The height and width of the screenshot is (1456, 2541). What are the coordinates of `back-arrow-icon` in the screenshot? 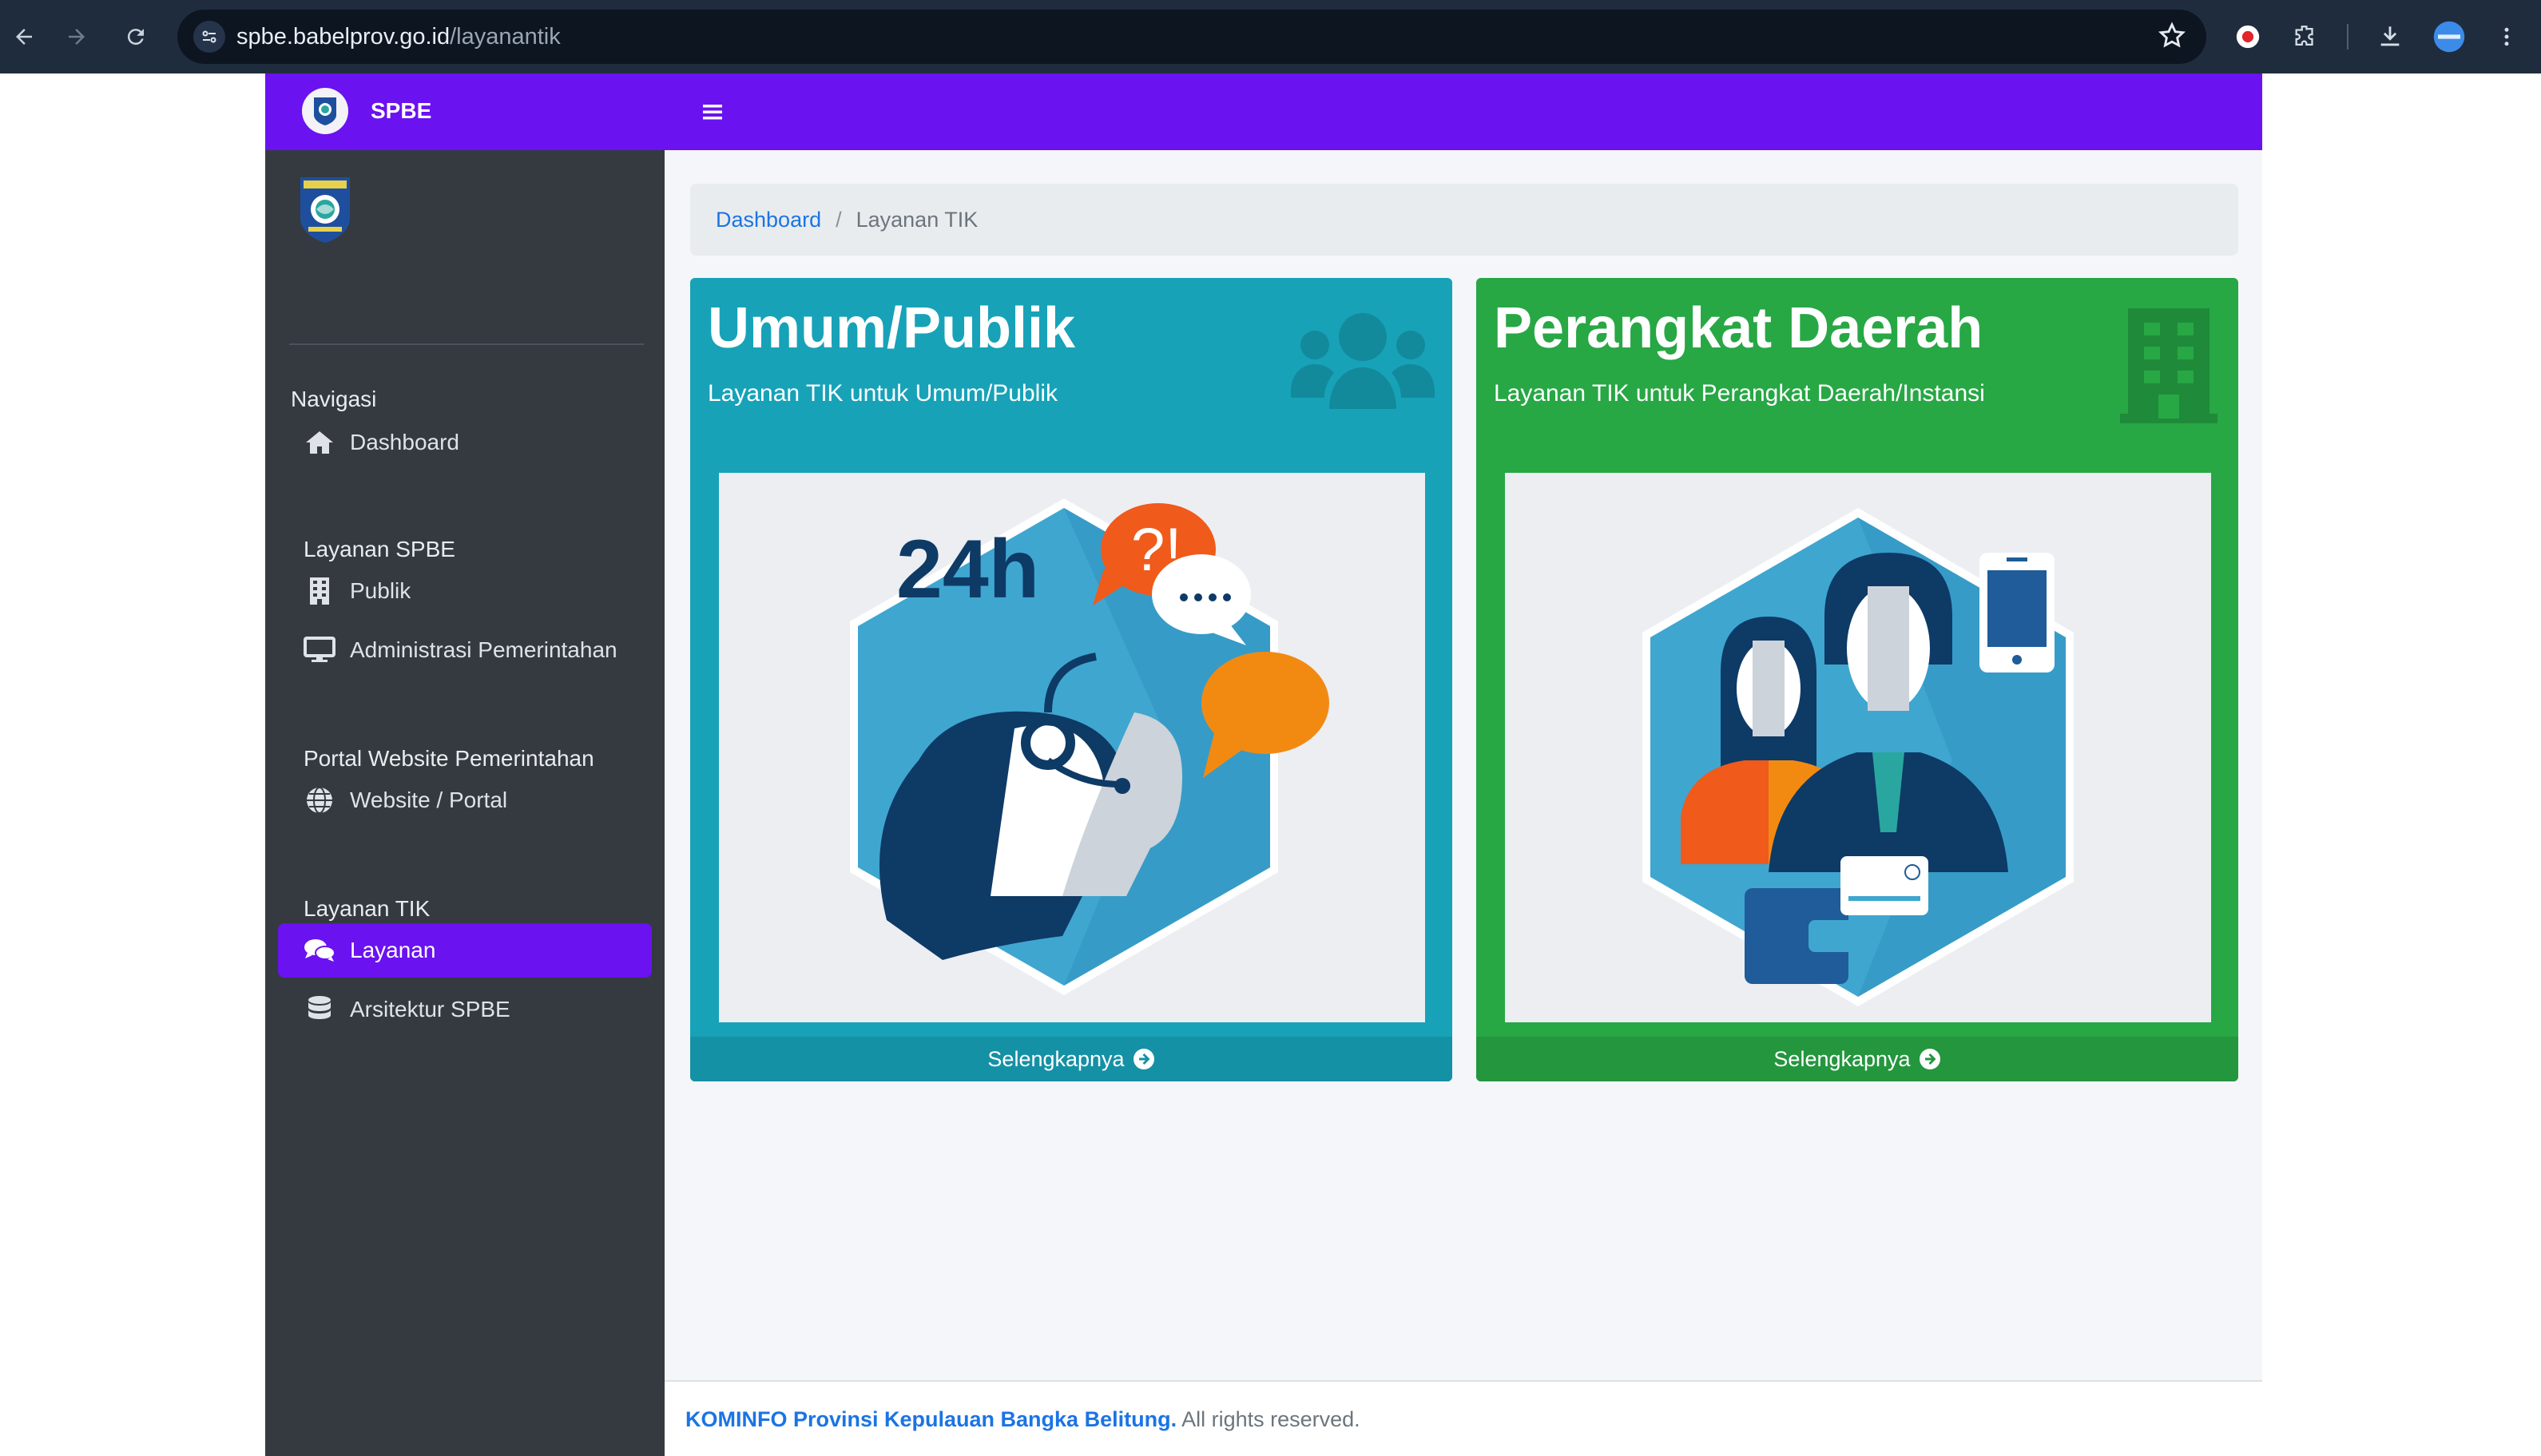 It's located at (24, 37).